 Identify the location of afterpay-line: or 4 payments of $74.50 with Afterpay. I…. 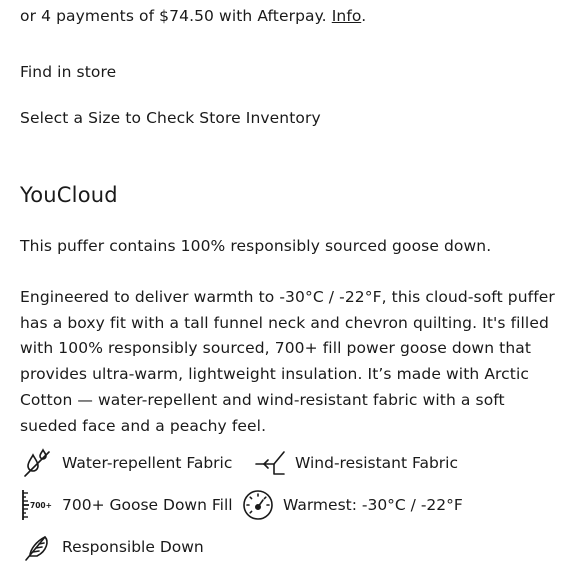
(193, 16).